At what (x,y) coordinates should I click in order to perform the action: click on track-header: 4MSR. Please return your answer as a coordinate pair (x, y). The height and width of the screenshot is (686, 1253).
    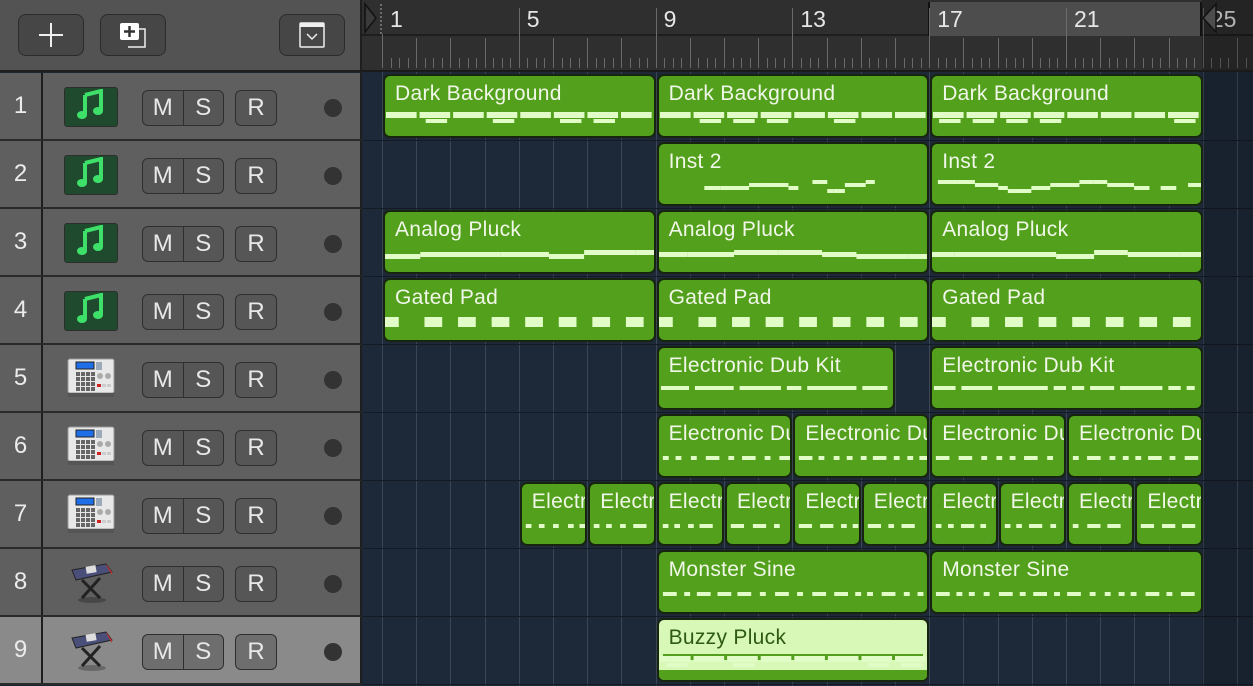
    Looking at the image, I should click on (181, 311).